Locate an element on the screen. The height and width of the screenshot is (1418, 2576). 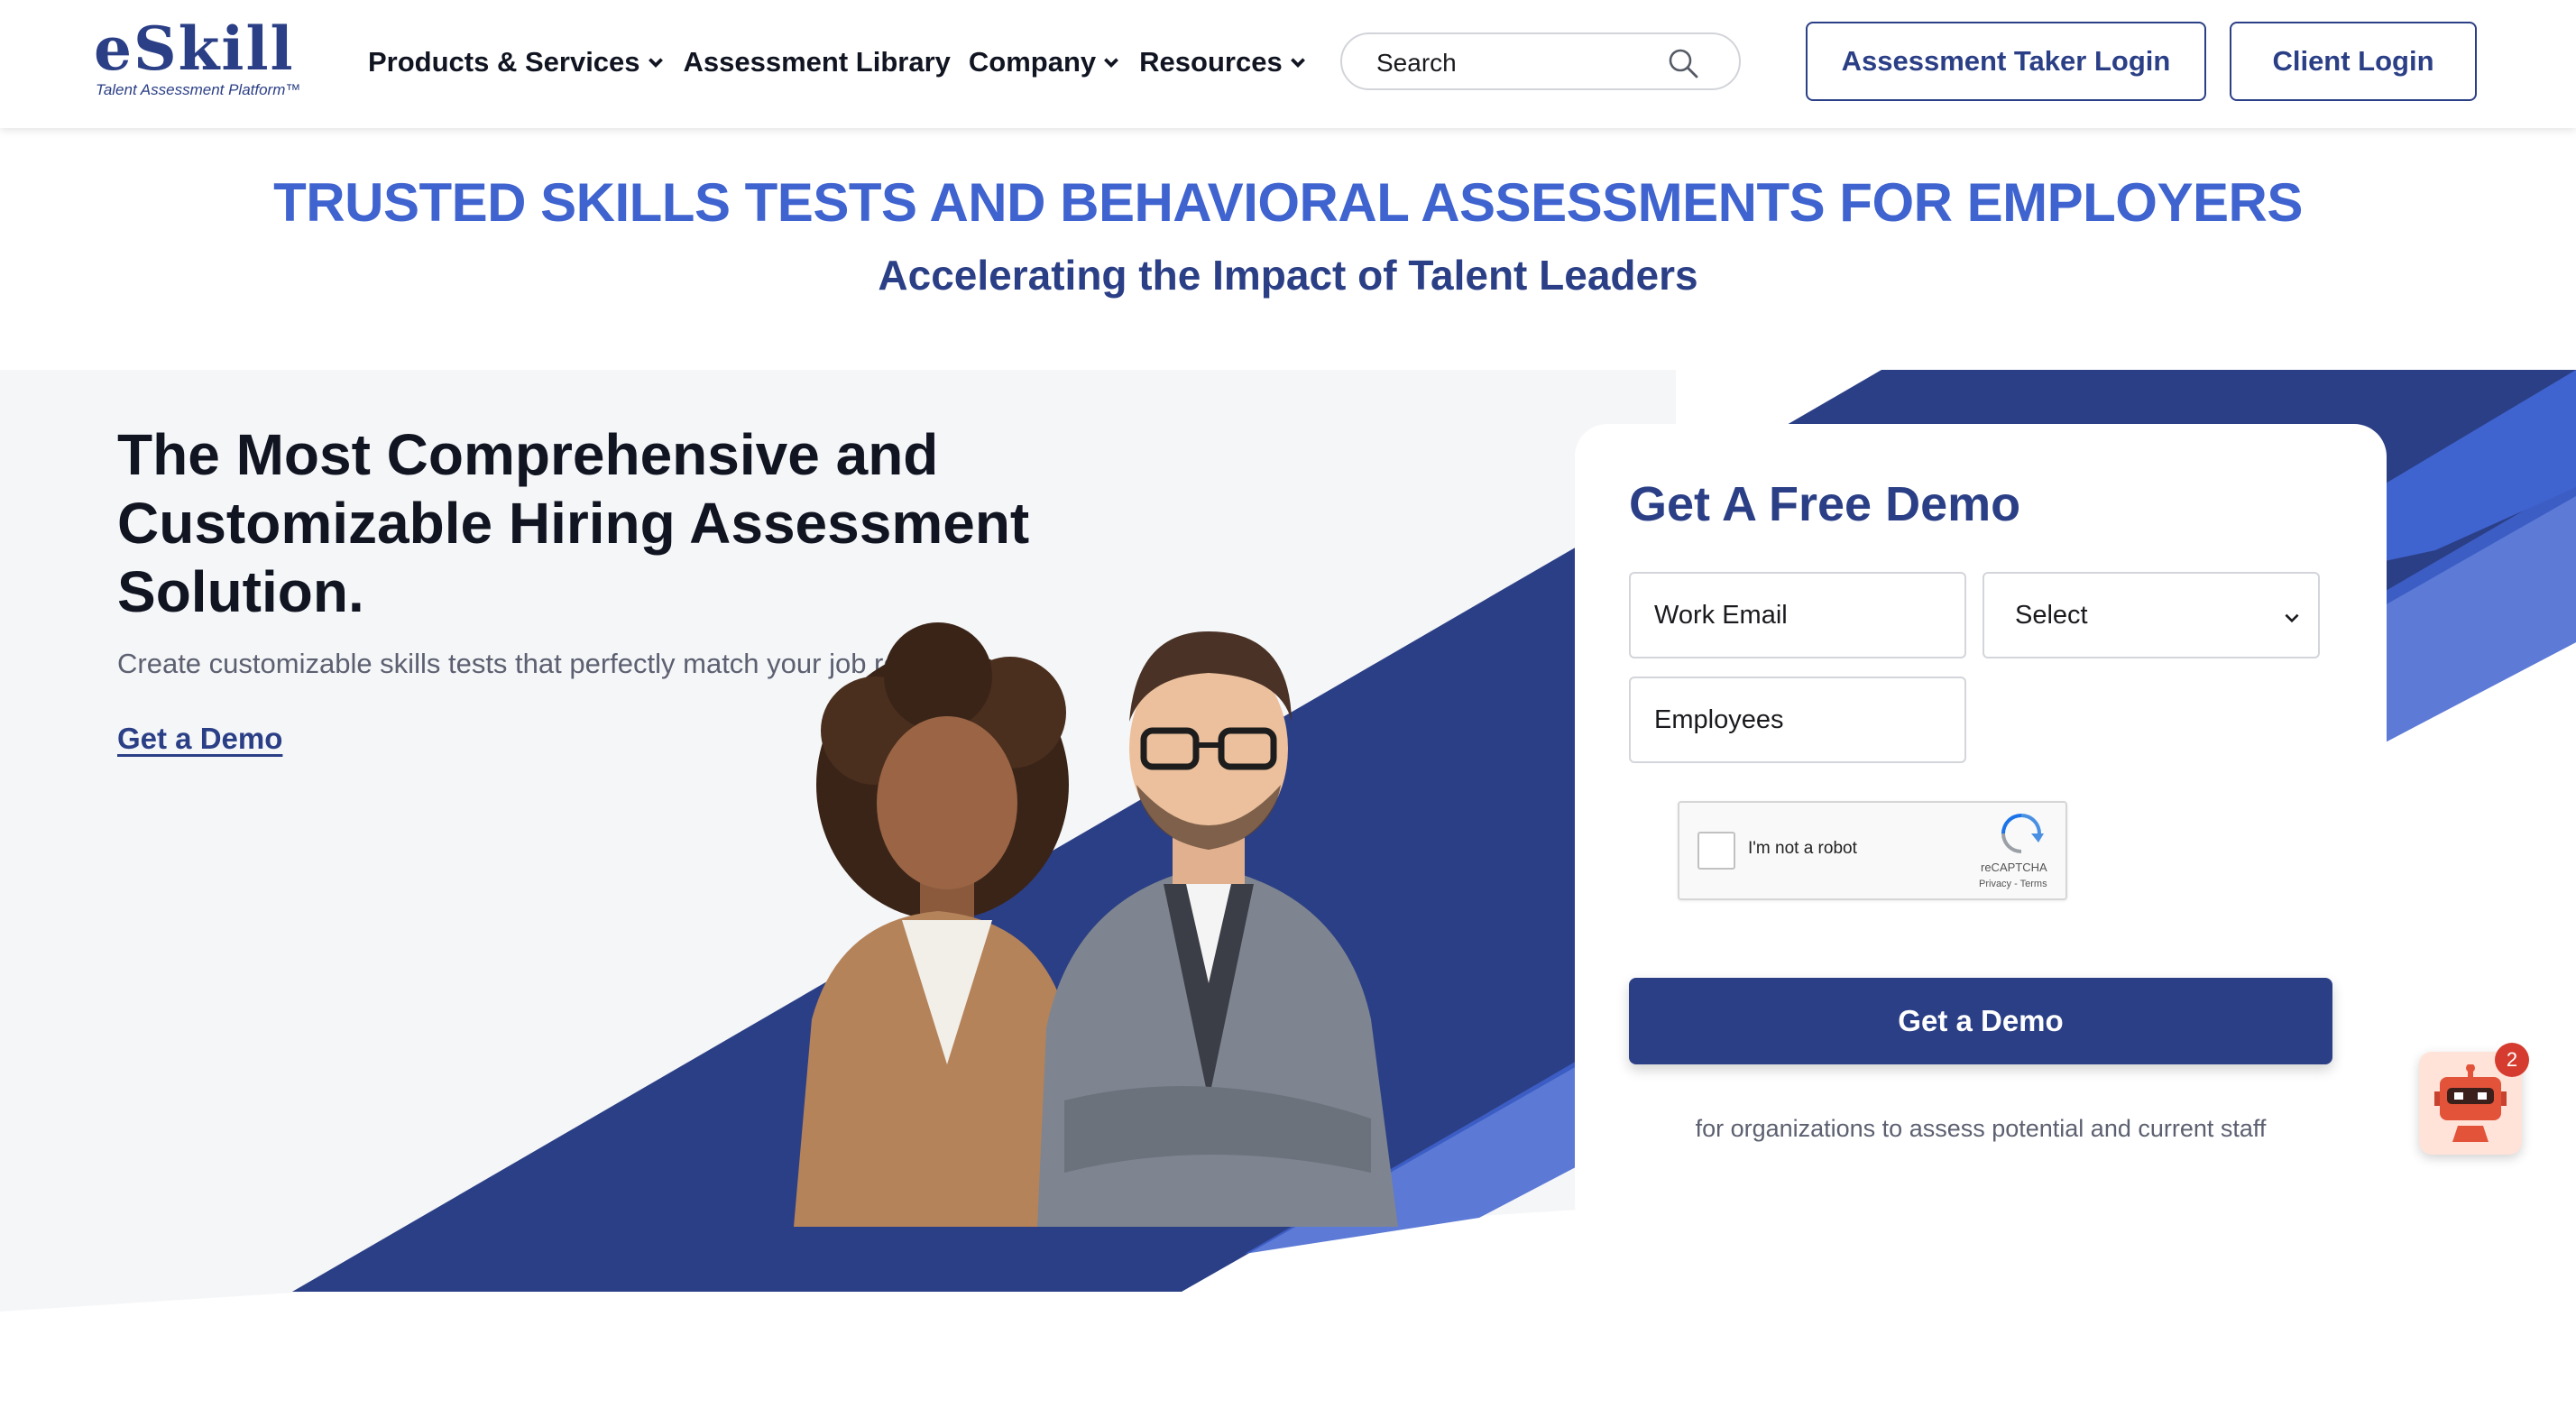
work-email-placeholder: Work Email is located at coordinates (1721, 615).